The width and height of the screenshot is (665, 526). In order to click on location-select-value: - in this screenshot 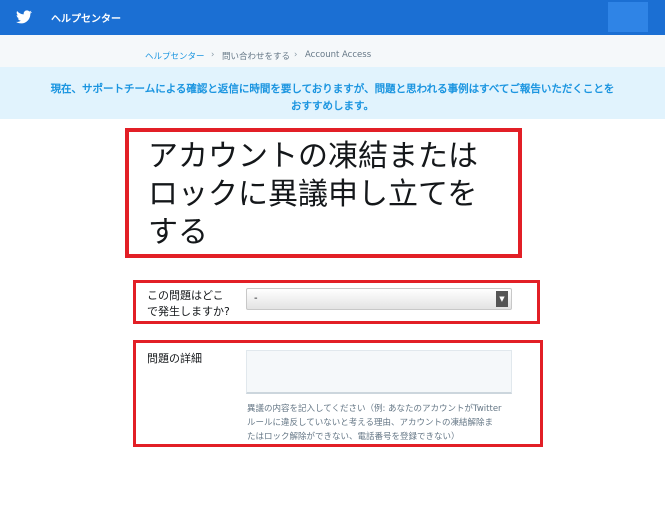, I will do `click(256, 298)`.